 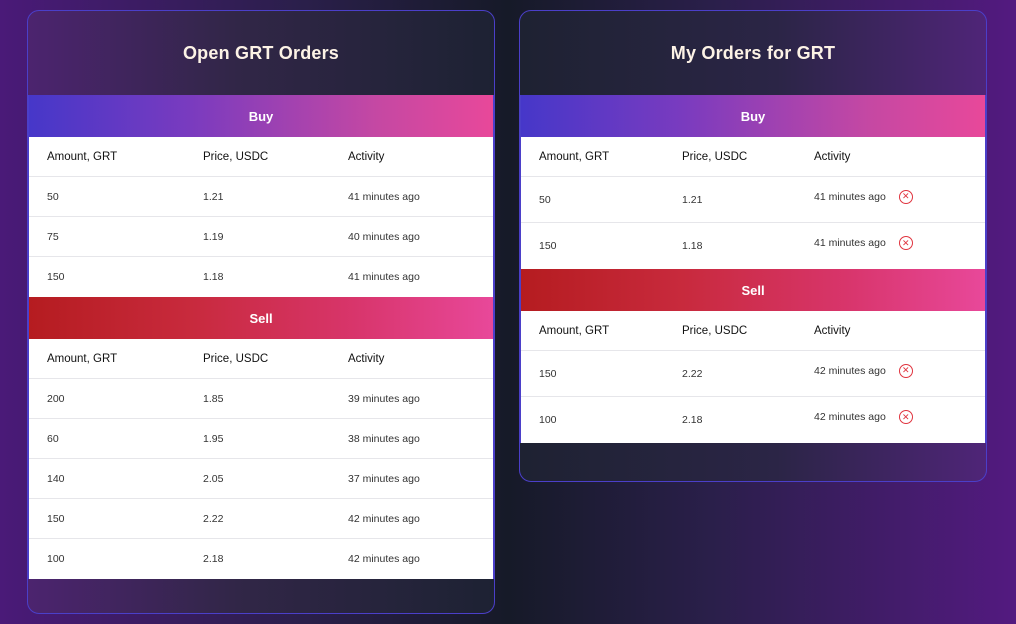 I want to click on price-cell: 2.05, so click(x=213, y=478).